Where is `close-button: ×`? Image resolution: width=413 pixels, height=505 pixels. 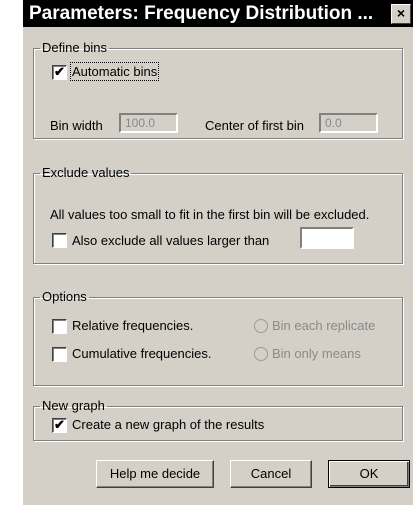 close-button: × is located at coordinates (401, 14).